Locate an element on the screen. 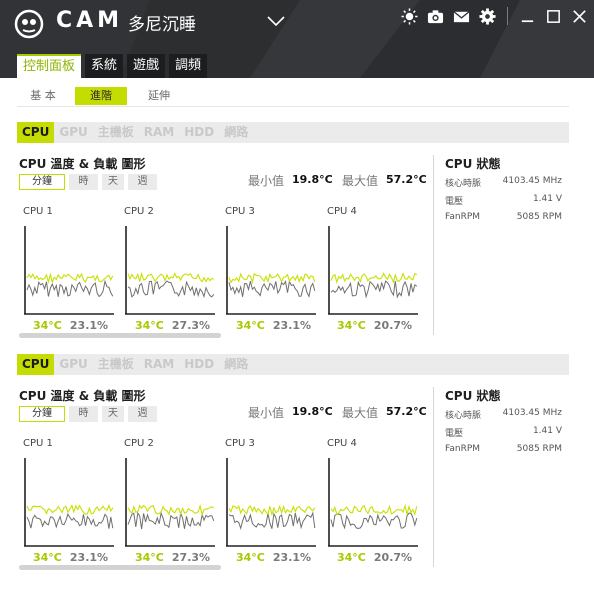 The width and height of the screenshot is (594, 600). minimize-icon is located at coordinates (527, 16).